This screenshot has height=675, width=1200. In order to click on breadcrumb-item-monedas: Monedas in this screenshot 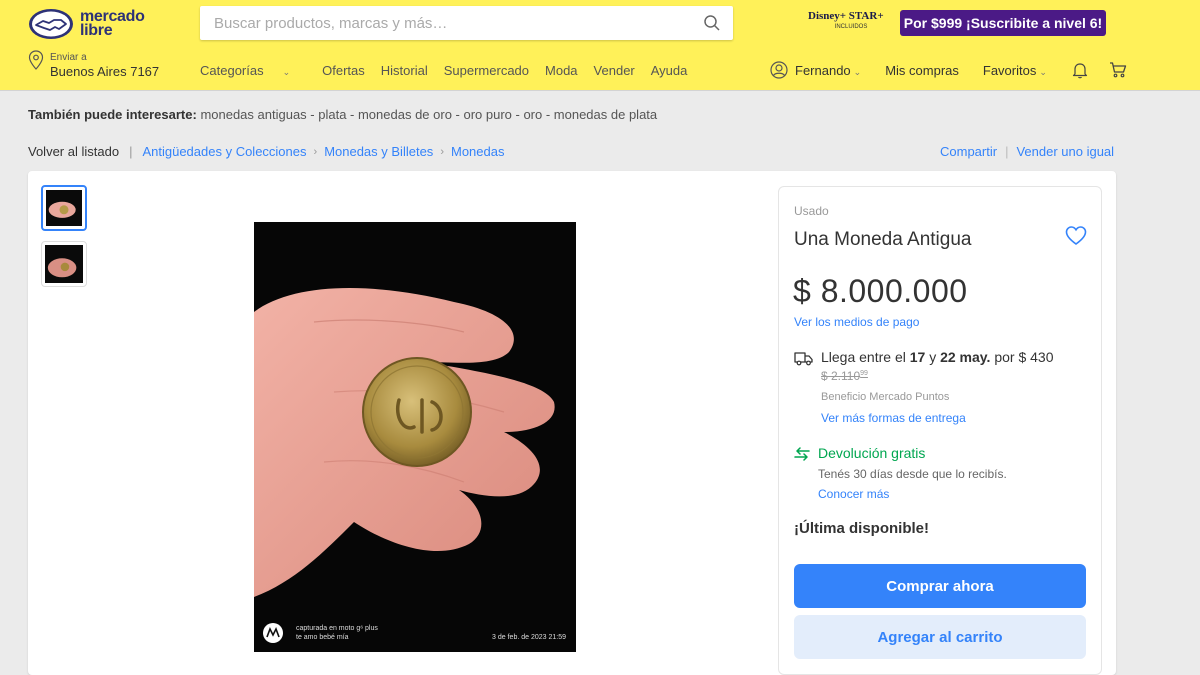, I will do `click(477, 151)`.